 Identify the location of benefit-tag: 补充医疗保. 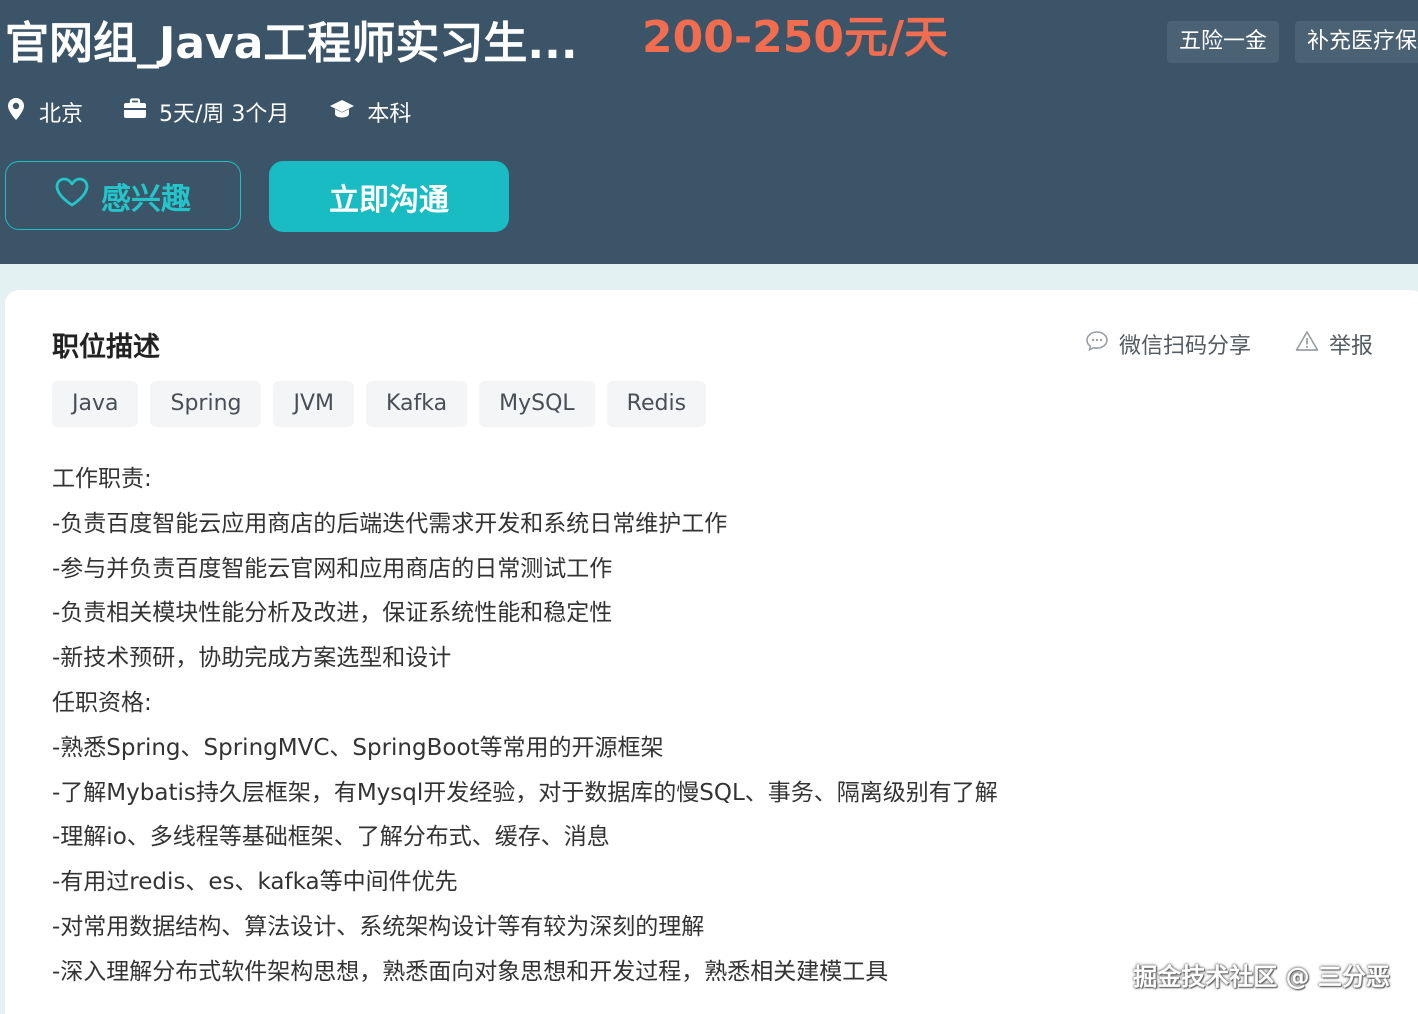
(1356, 42).